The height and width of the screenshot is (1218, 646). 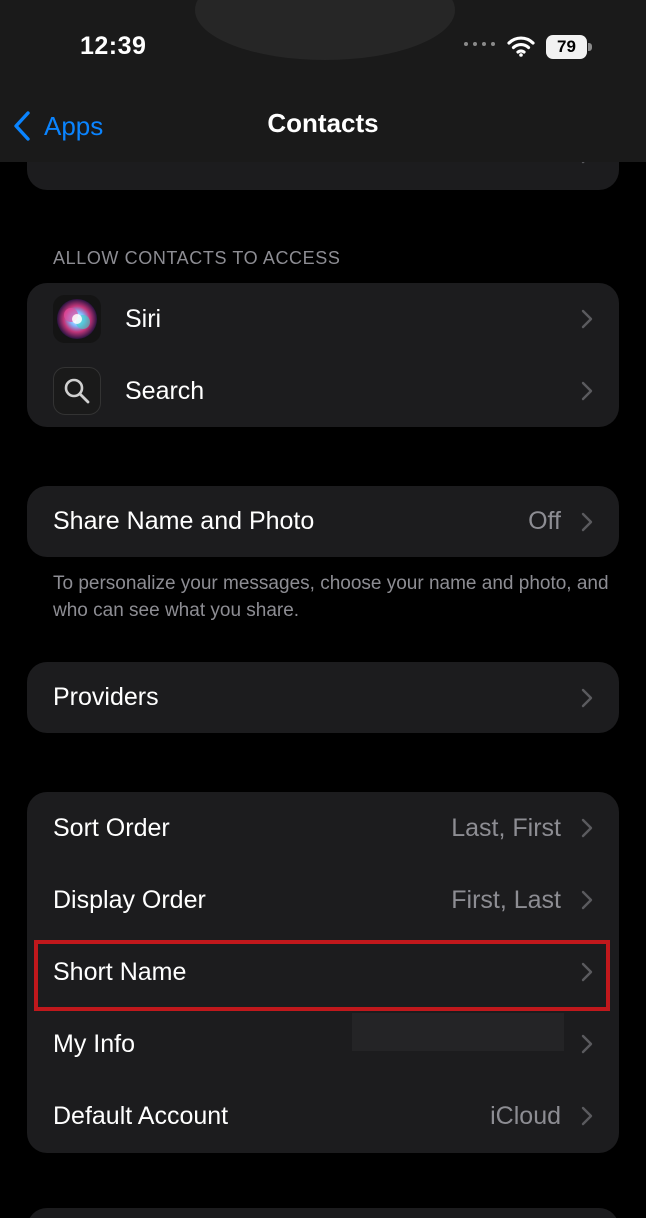 I want to click on page-title: Contacts, so click(x=323, y=123).